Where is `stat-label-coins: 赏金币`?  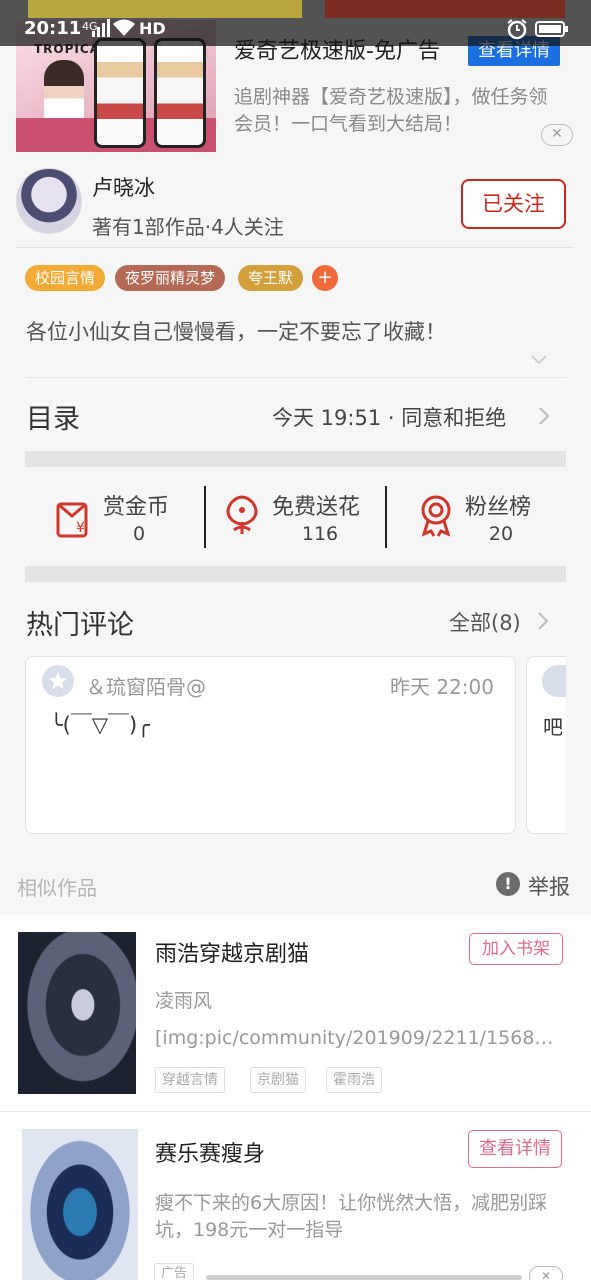 stat-label-coins: 赏金币 is located at coordinates (136, 505).